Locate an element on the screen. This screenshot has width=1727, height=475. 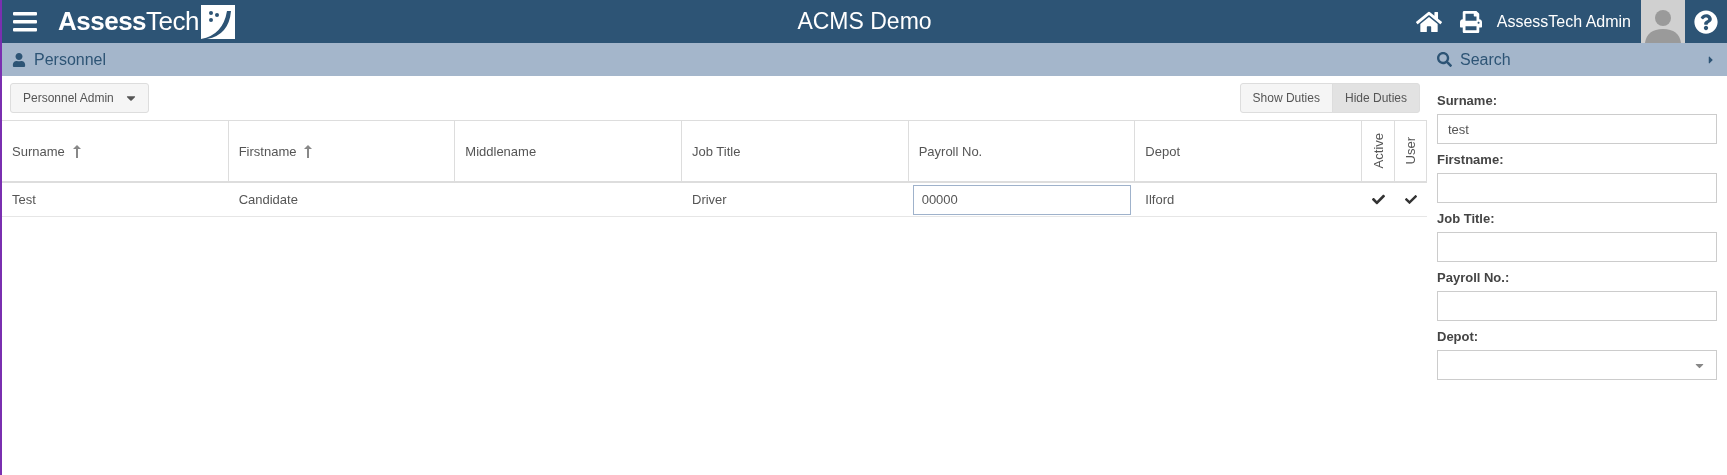
column-header: Depot is located at coordinates (1248, 152).